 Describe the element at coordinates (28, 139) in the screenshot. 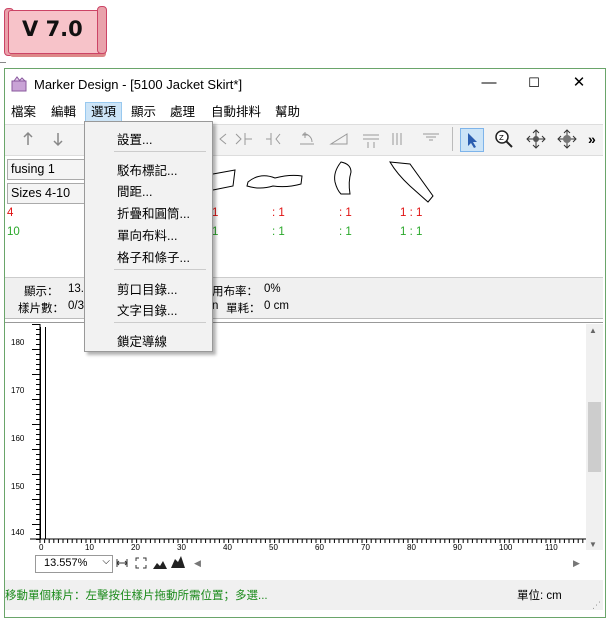

I see `move-up-icon` at that location.